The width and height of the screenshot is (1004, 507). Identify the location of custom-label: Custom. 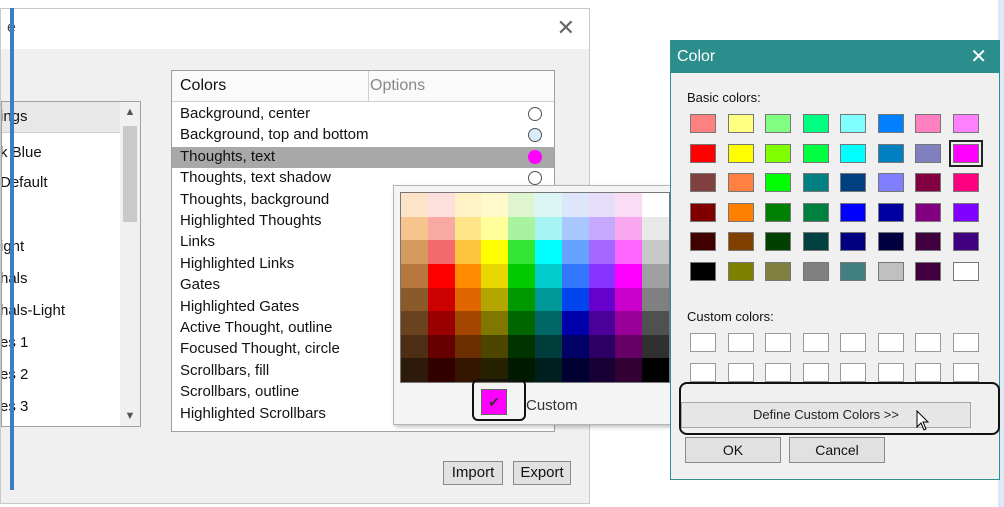
(552, 405).